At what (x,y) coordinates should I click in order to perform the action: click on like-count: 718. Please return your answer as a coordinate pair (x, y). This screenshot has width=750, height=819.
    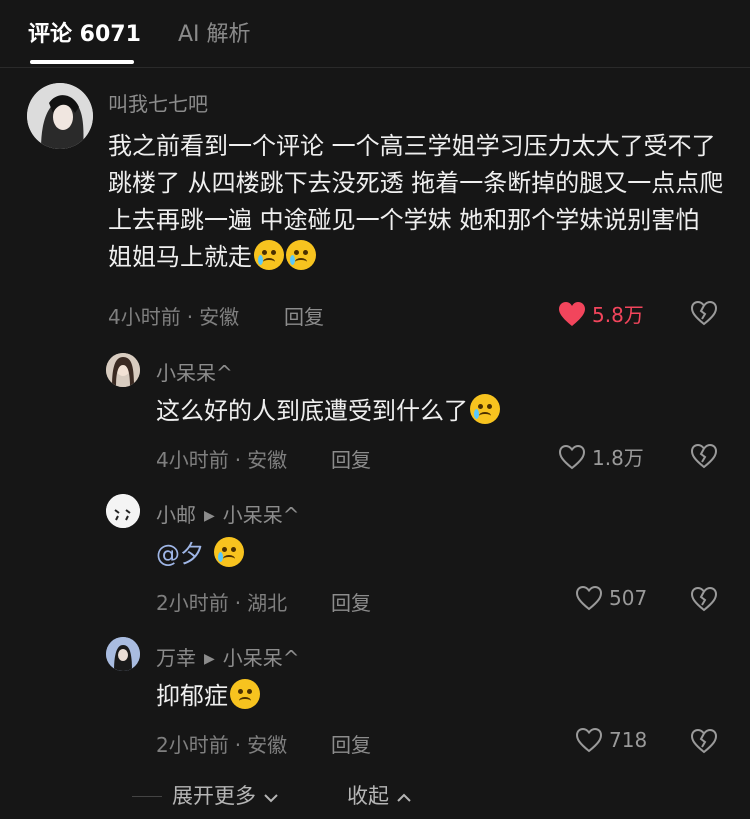
    Looking at the image, I should click on (628, 740).